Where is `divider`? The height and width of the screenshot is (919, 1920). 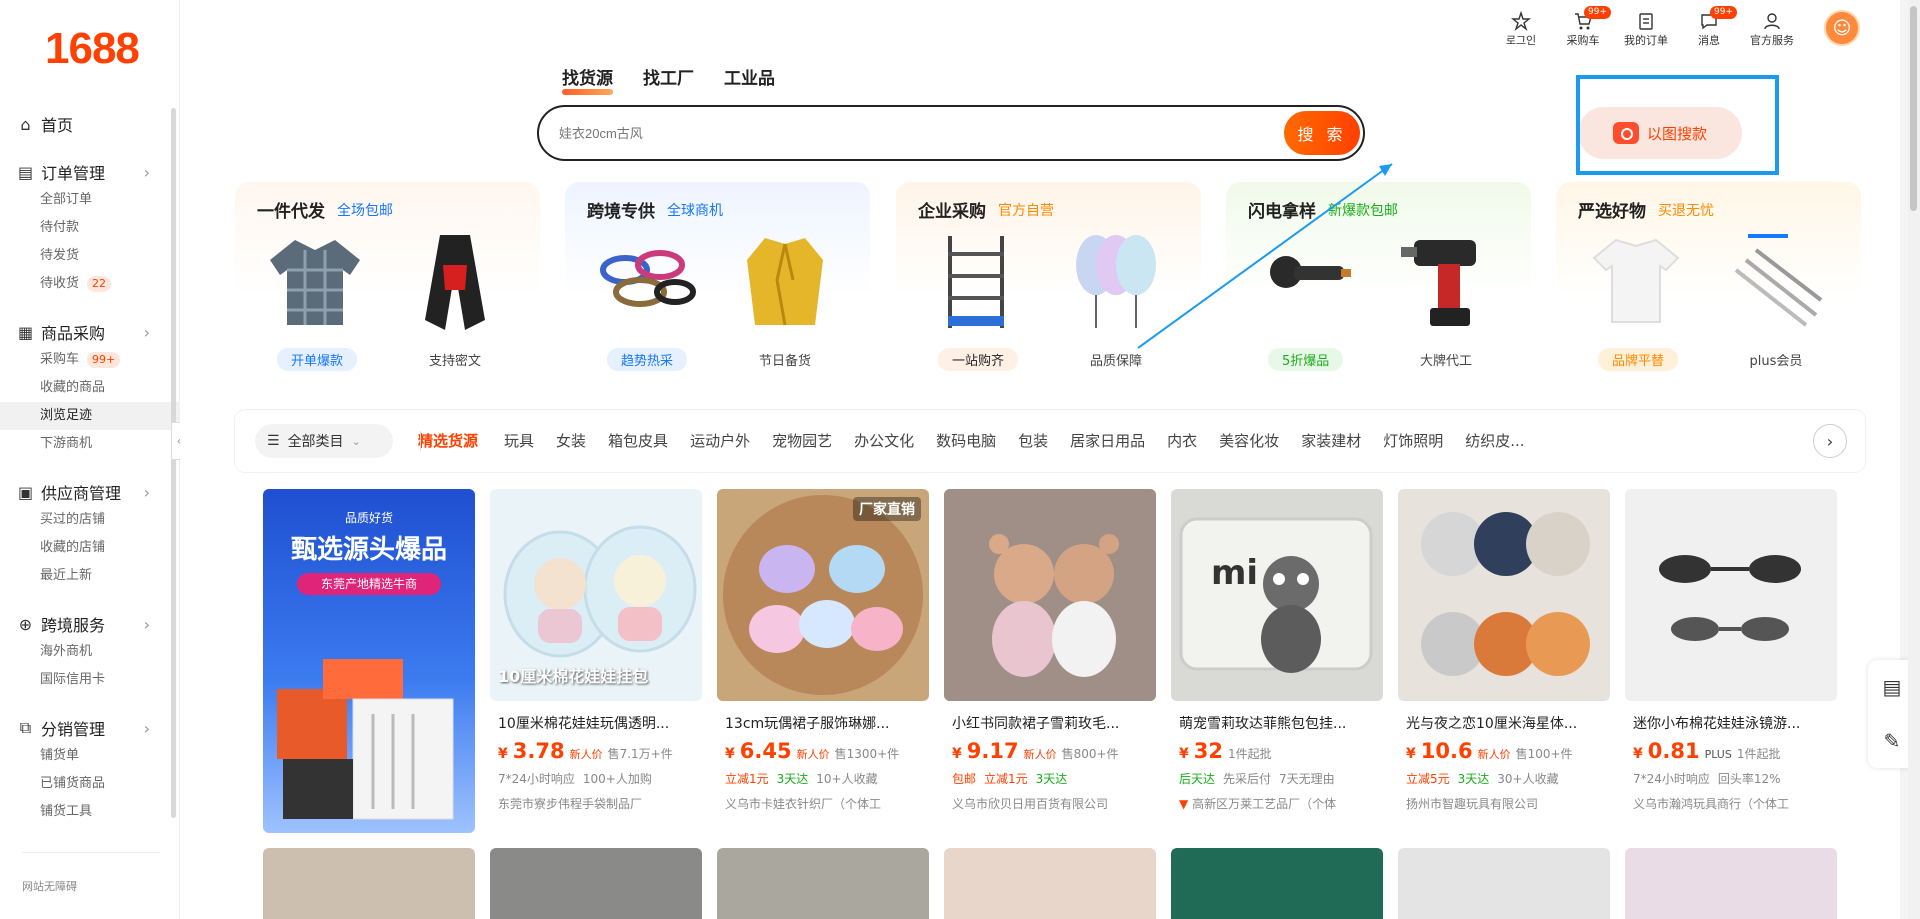 divider is located at coordinates (420, 441).